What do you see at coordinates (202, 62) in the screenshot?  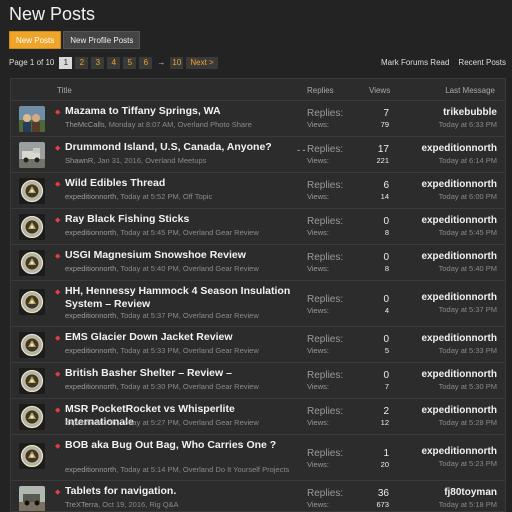 I see `next-page-button: Next >` at bounding box center [202, 62].